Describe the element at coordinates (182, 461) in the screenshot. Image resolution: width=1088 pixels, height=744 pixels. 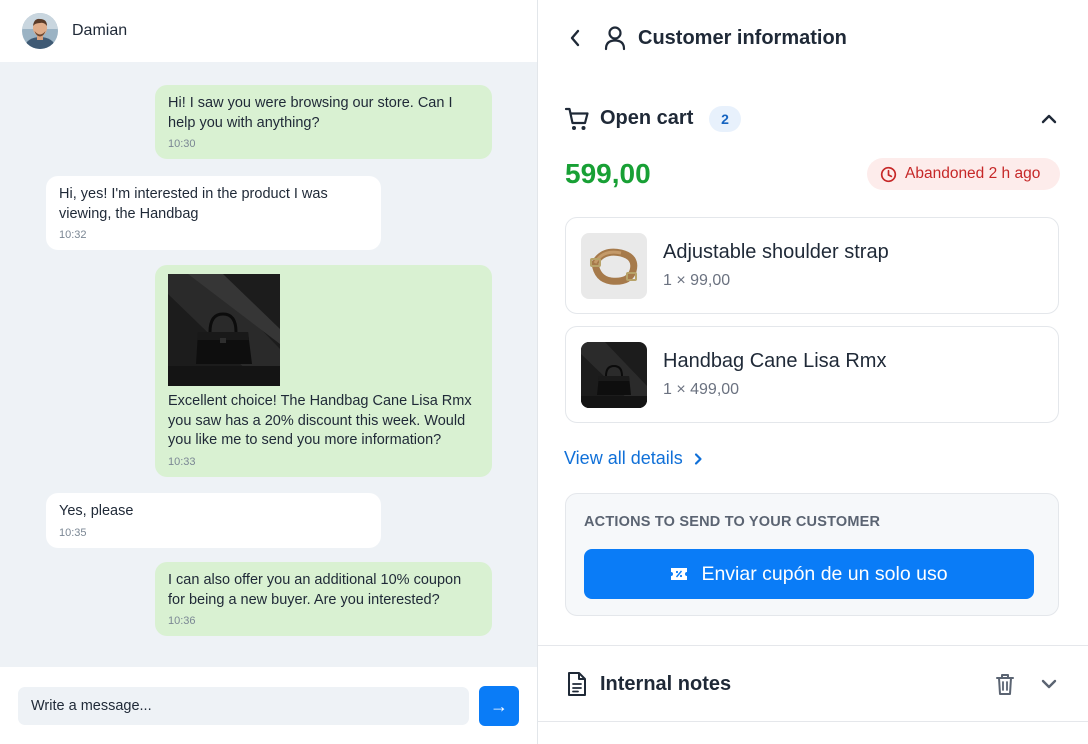
I see `message-time: 10:33` at that location.